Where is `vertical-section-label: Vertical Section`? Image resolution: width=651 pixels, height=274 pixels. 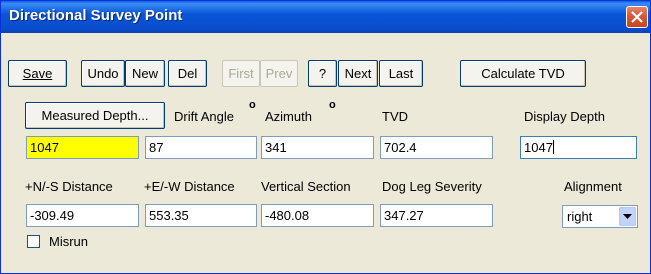
vertical-section-label: Vertical Section is located at coordinates (306, 186).